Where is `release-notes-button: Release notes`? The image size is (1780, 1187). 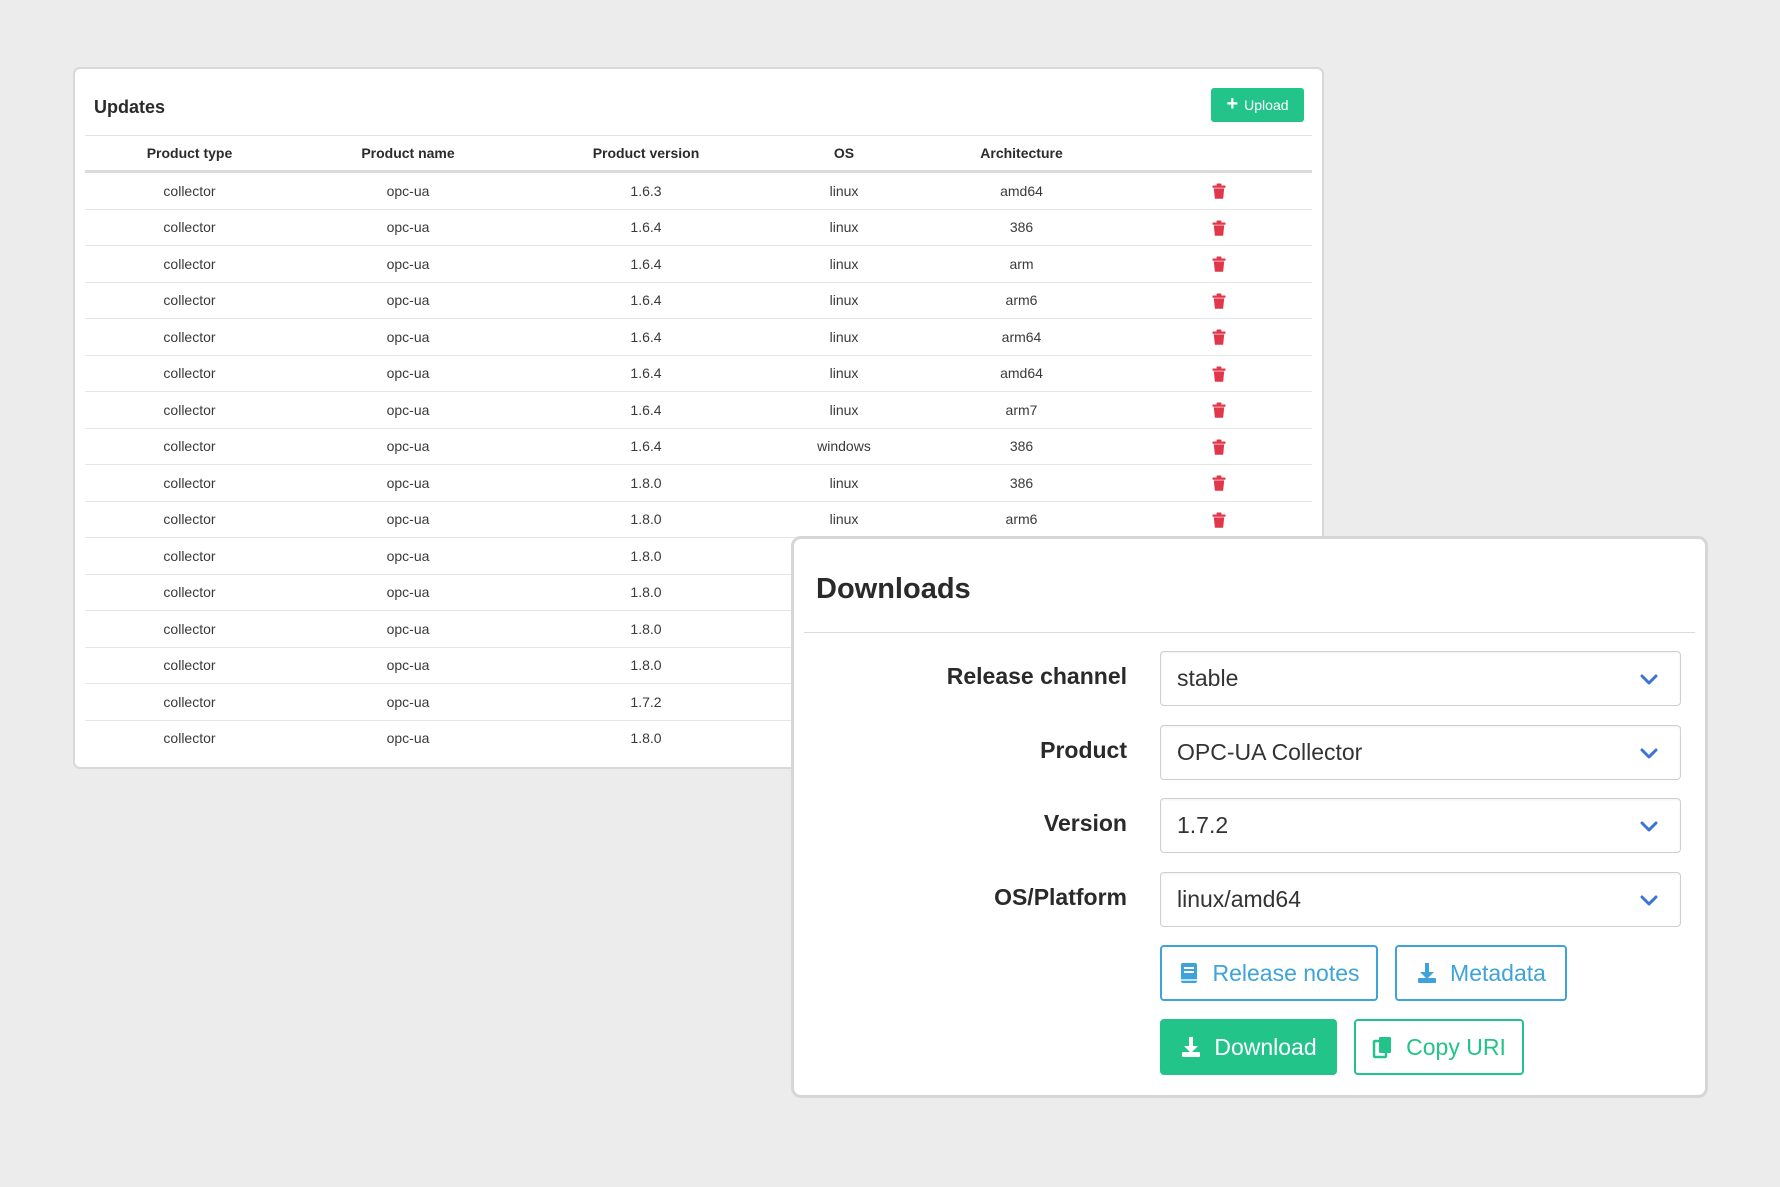 release-notes-button: Release notes is located at coordinates (1269, 973).